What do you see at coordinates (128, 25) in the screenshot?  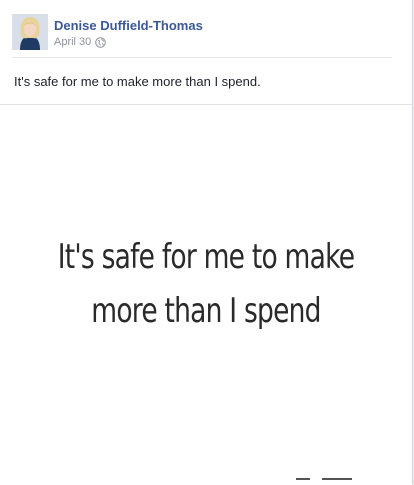 I see `author-name-link: Denise Duffield-Thomas` at bounding box center [128, 25].